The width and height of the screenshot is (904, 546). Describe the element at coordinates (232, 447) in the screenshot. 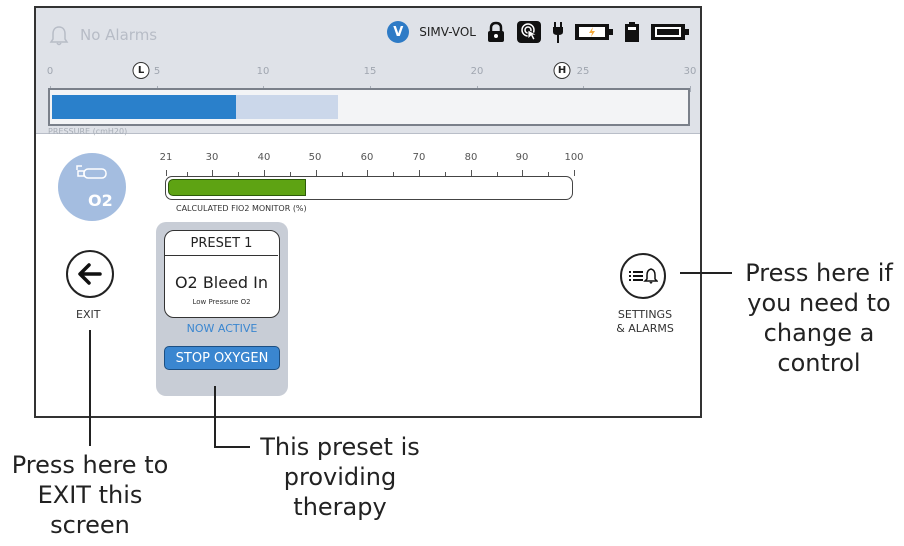

I see `preset-callout-hline` at that location.